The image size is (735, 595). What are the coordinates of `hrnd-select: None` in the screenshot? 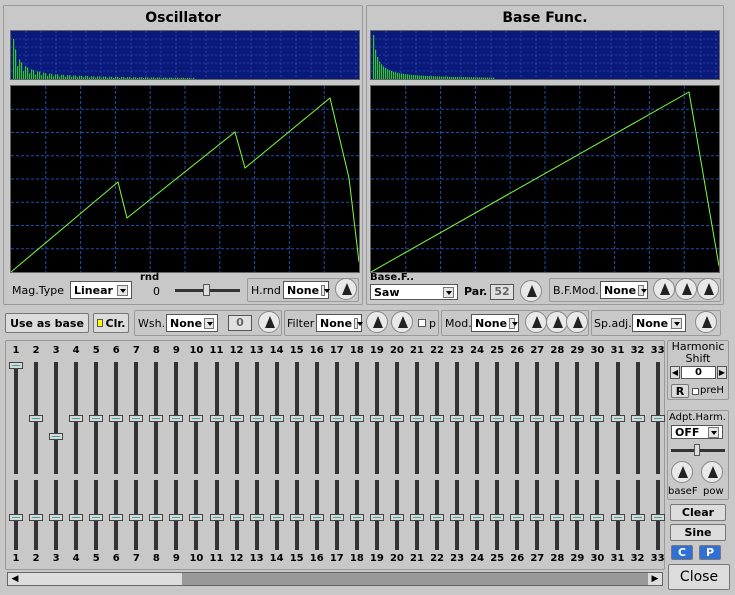 It's located at (306, 290).